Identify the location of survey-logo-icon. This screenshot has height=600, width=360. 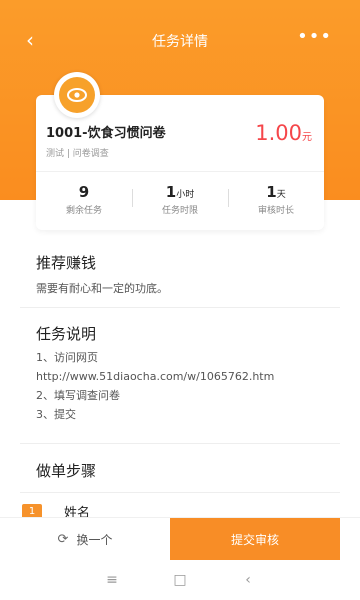
(77, 95).